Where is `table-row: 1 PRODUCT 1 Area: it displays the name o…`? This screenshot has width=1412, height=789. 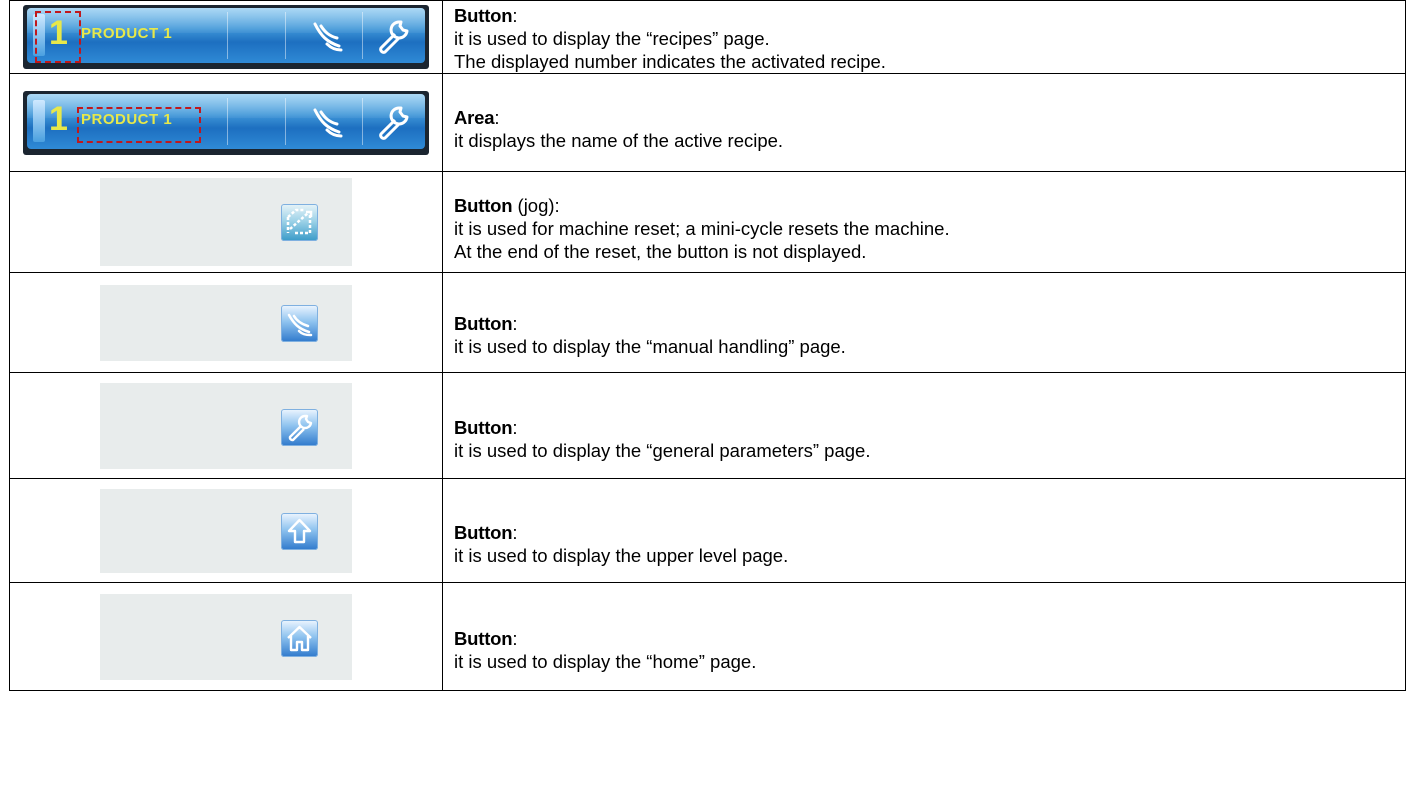 table-row: 1 PRODUCT 1 Area: it displays the name o… is located at coordinates (707, 122).